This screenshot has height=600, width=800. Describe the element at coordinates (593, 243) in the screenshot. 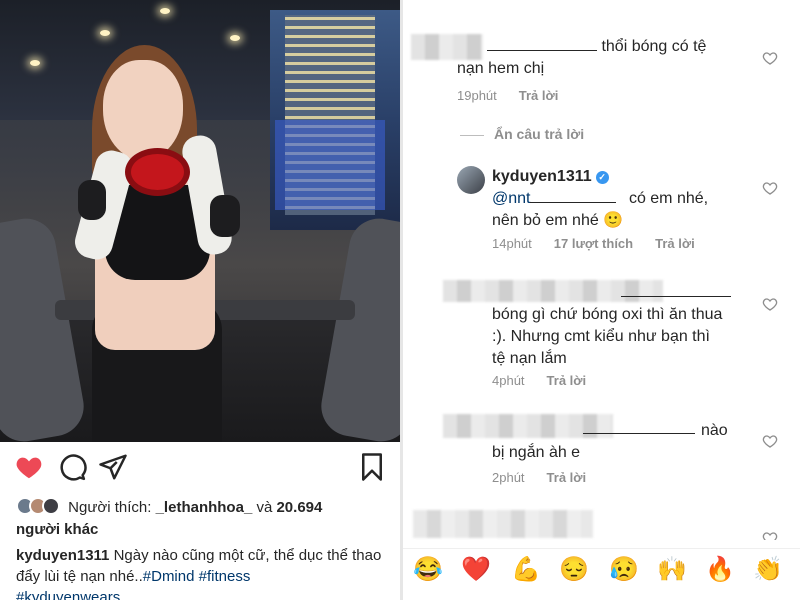

I see `reply-likes-count: 17 lượt thích` at that location.